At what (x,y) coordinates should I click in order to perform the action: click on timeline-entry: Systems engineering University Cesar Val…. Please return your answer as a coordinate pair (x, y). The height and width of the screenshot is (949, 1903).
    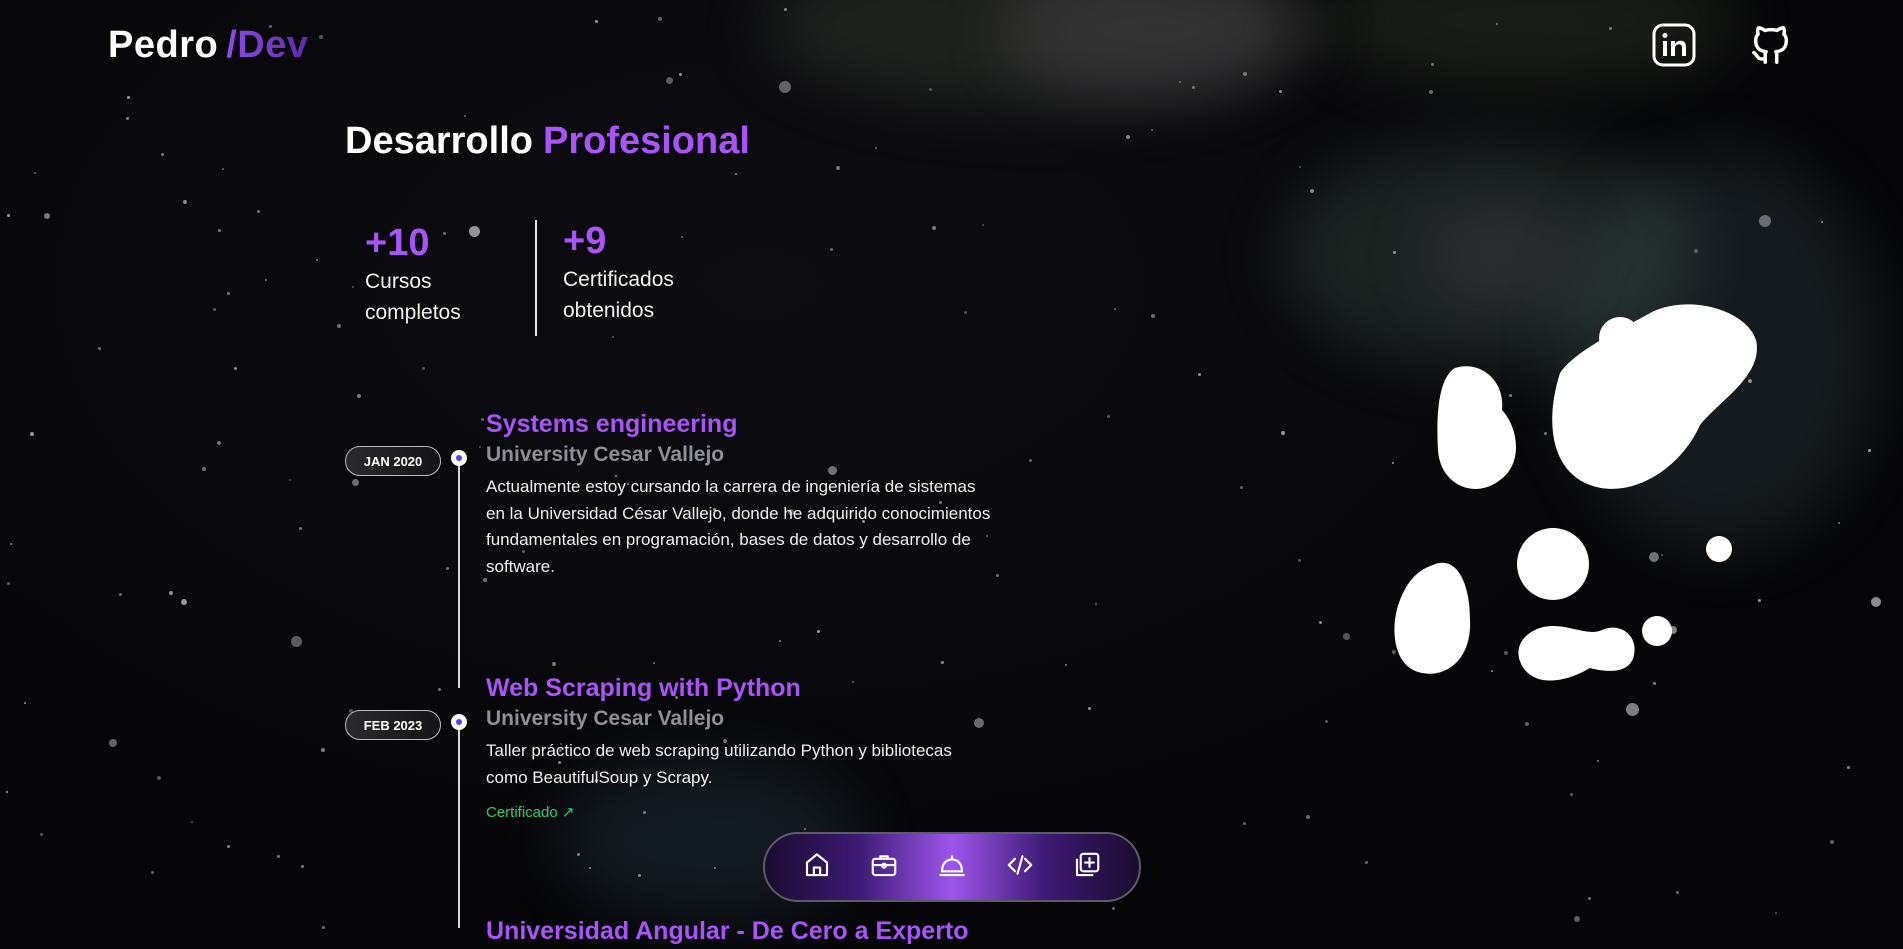
    Looking at the image, I should click on (741, 494).